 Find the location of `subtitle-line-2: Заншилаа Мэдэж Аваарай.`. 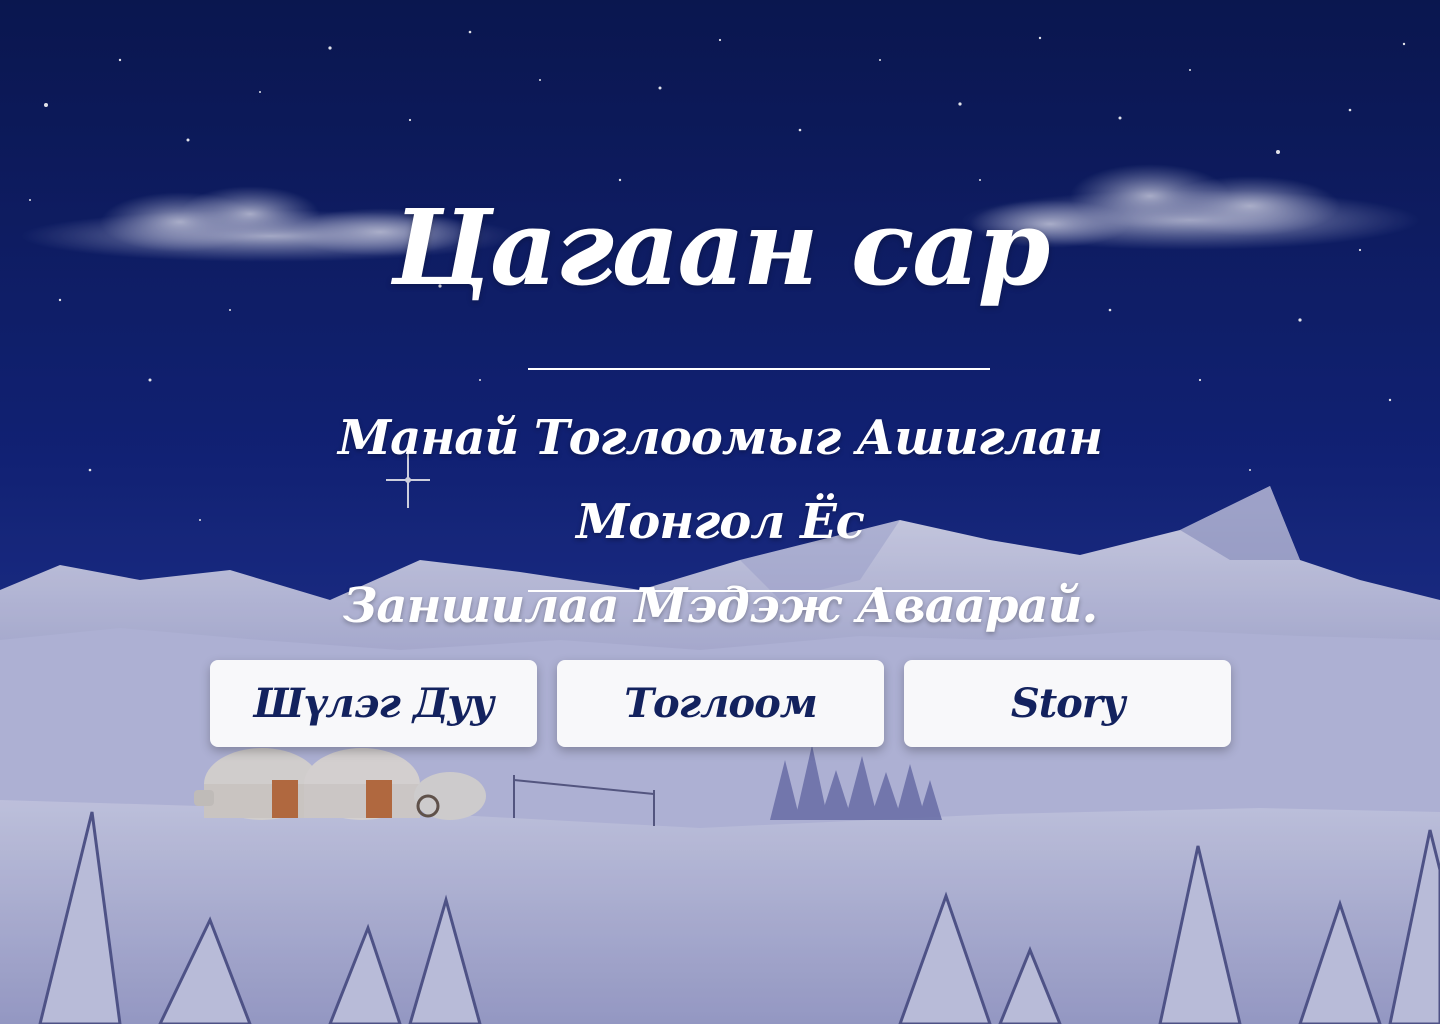

subtitle-line-2: Заншилаа Мэдэж Аваарай. is located at coordinates (720, 606).